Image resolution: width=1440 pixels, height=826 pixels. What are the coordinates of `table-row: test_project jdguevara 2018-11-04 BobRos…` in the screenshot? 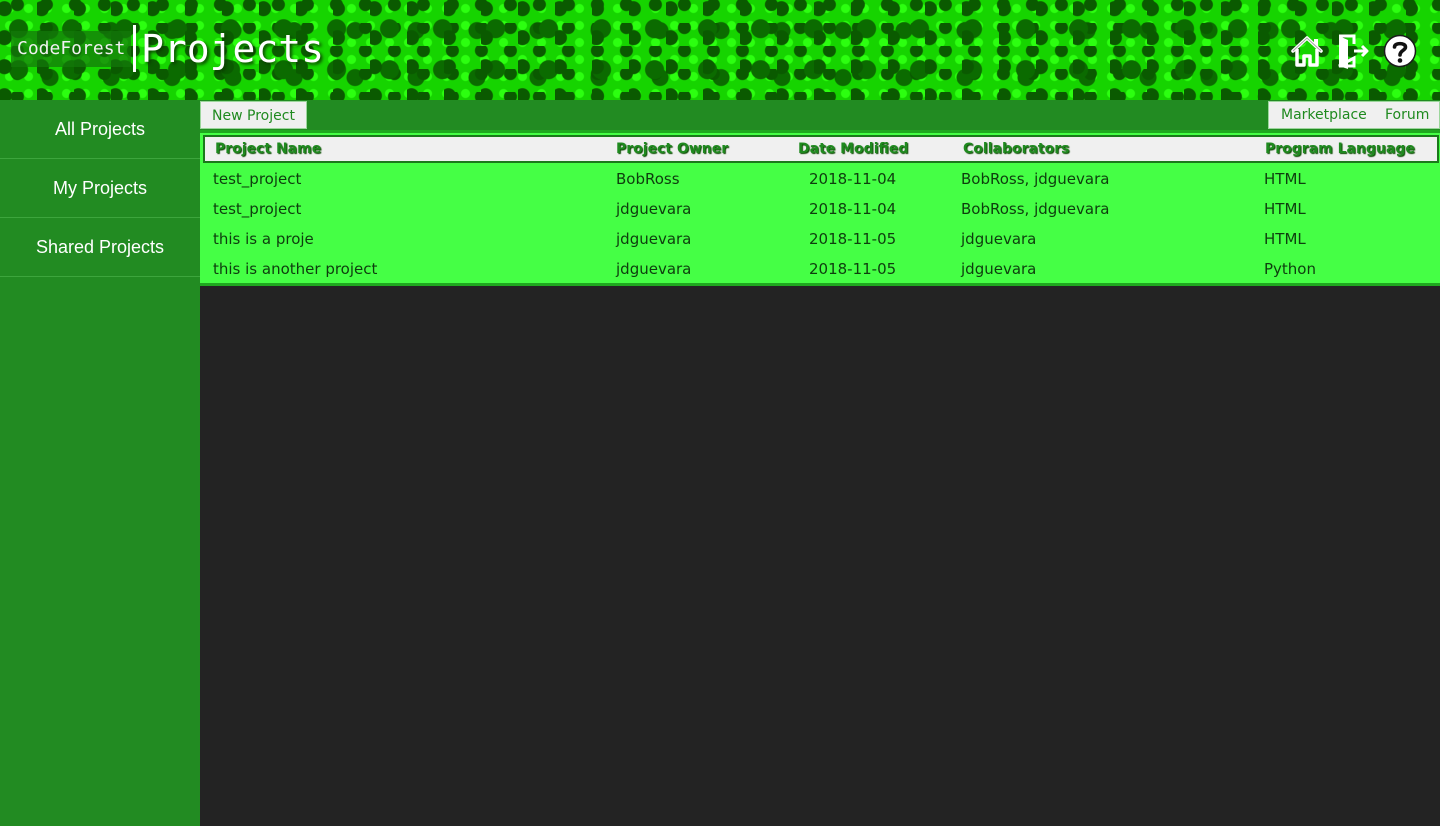 It's located at (820, 209).